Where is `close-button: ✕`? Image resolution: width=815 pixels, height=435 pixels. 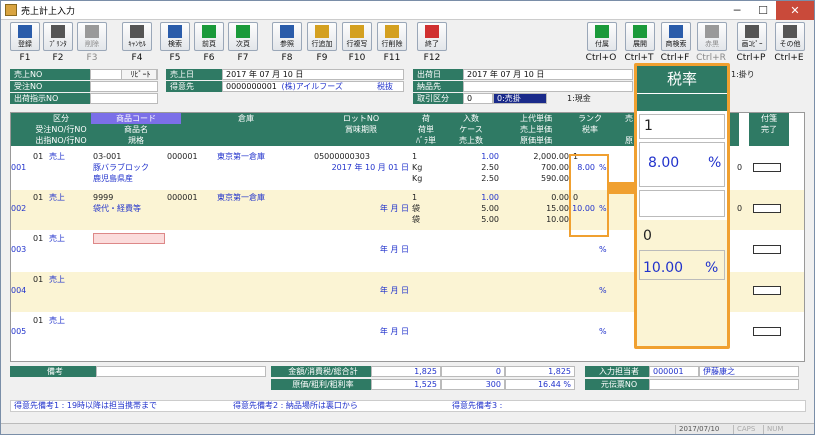
close-button: ✕ is located at coordinates (795, 10).